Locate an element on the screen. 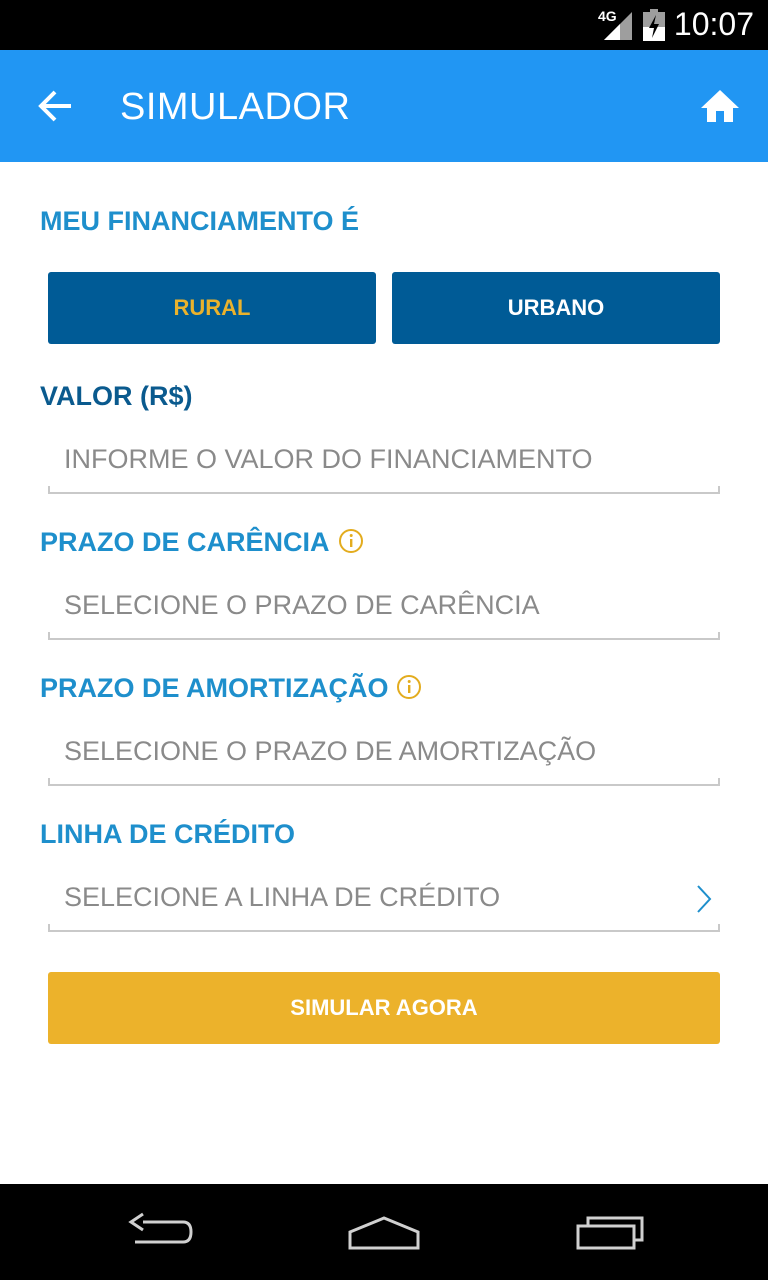 This screenshot has height=1280, width=768. grace-period-underline is located at coordinates (384, 636).